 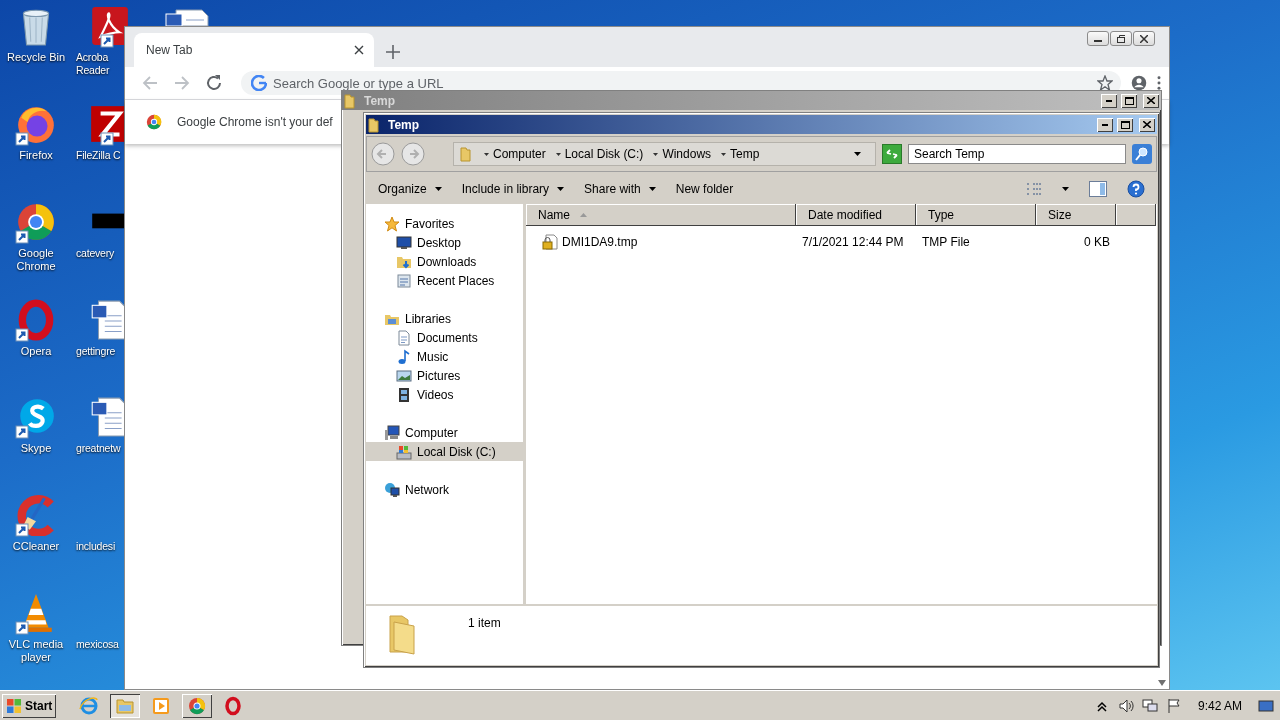 I want to click on file-name-cell: DMI1DA9.tmp, so click(x=661, y=242).